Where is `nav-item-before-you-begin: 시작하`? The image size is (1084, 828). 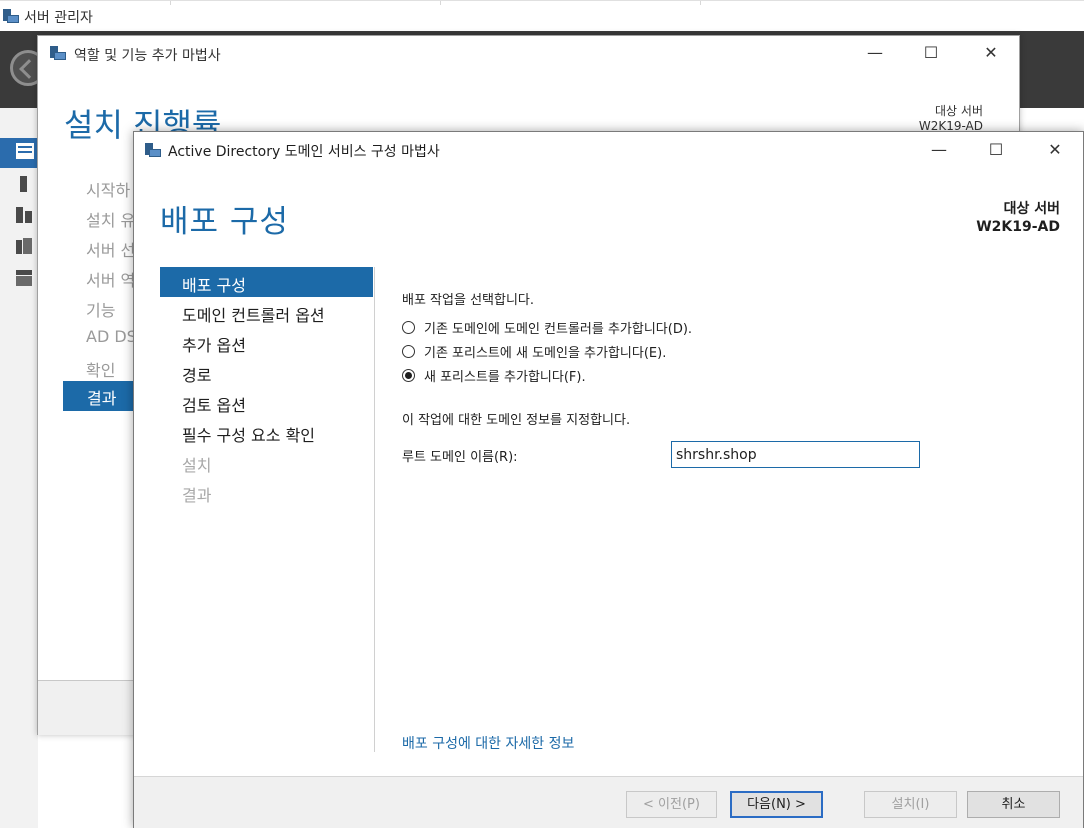
nav-item-before-you-begin: 시작하 is located at coordinates (108, 189).